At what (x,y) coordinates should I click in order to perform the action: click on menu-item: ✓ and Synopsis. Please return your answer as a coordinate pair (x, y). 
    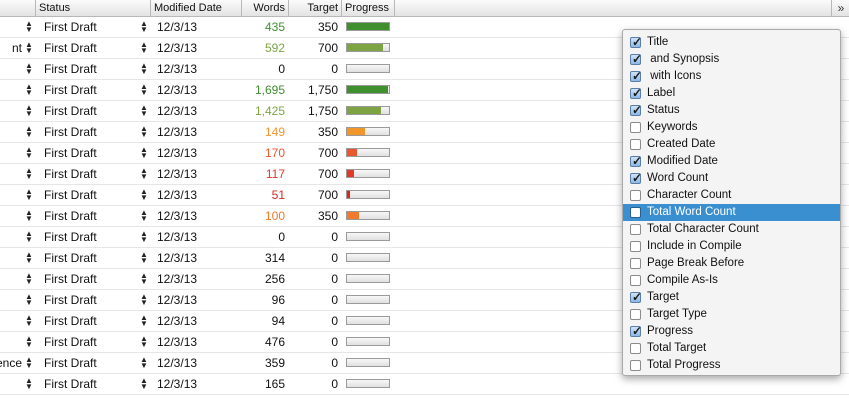
    Looking at the image, I should click on (731, 59).